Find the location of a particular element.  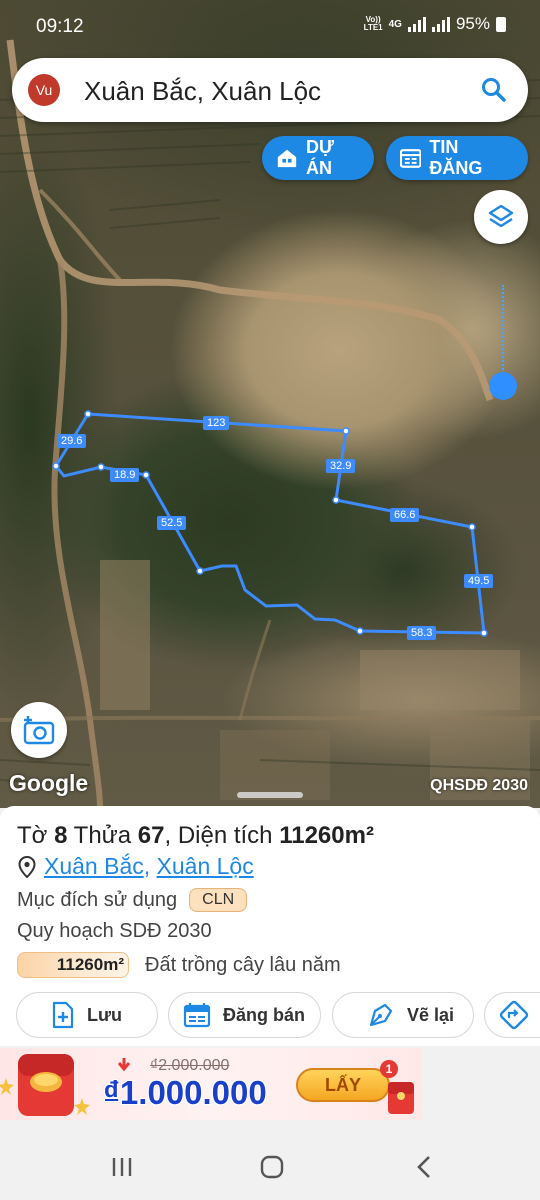

volte-indicator: Vo)) LTE1 is located at coordinates (373, 24).